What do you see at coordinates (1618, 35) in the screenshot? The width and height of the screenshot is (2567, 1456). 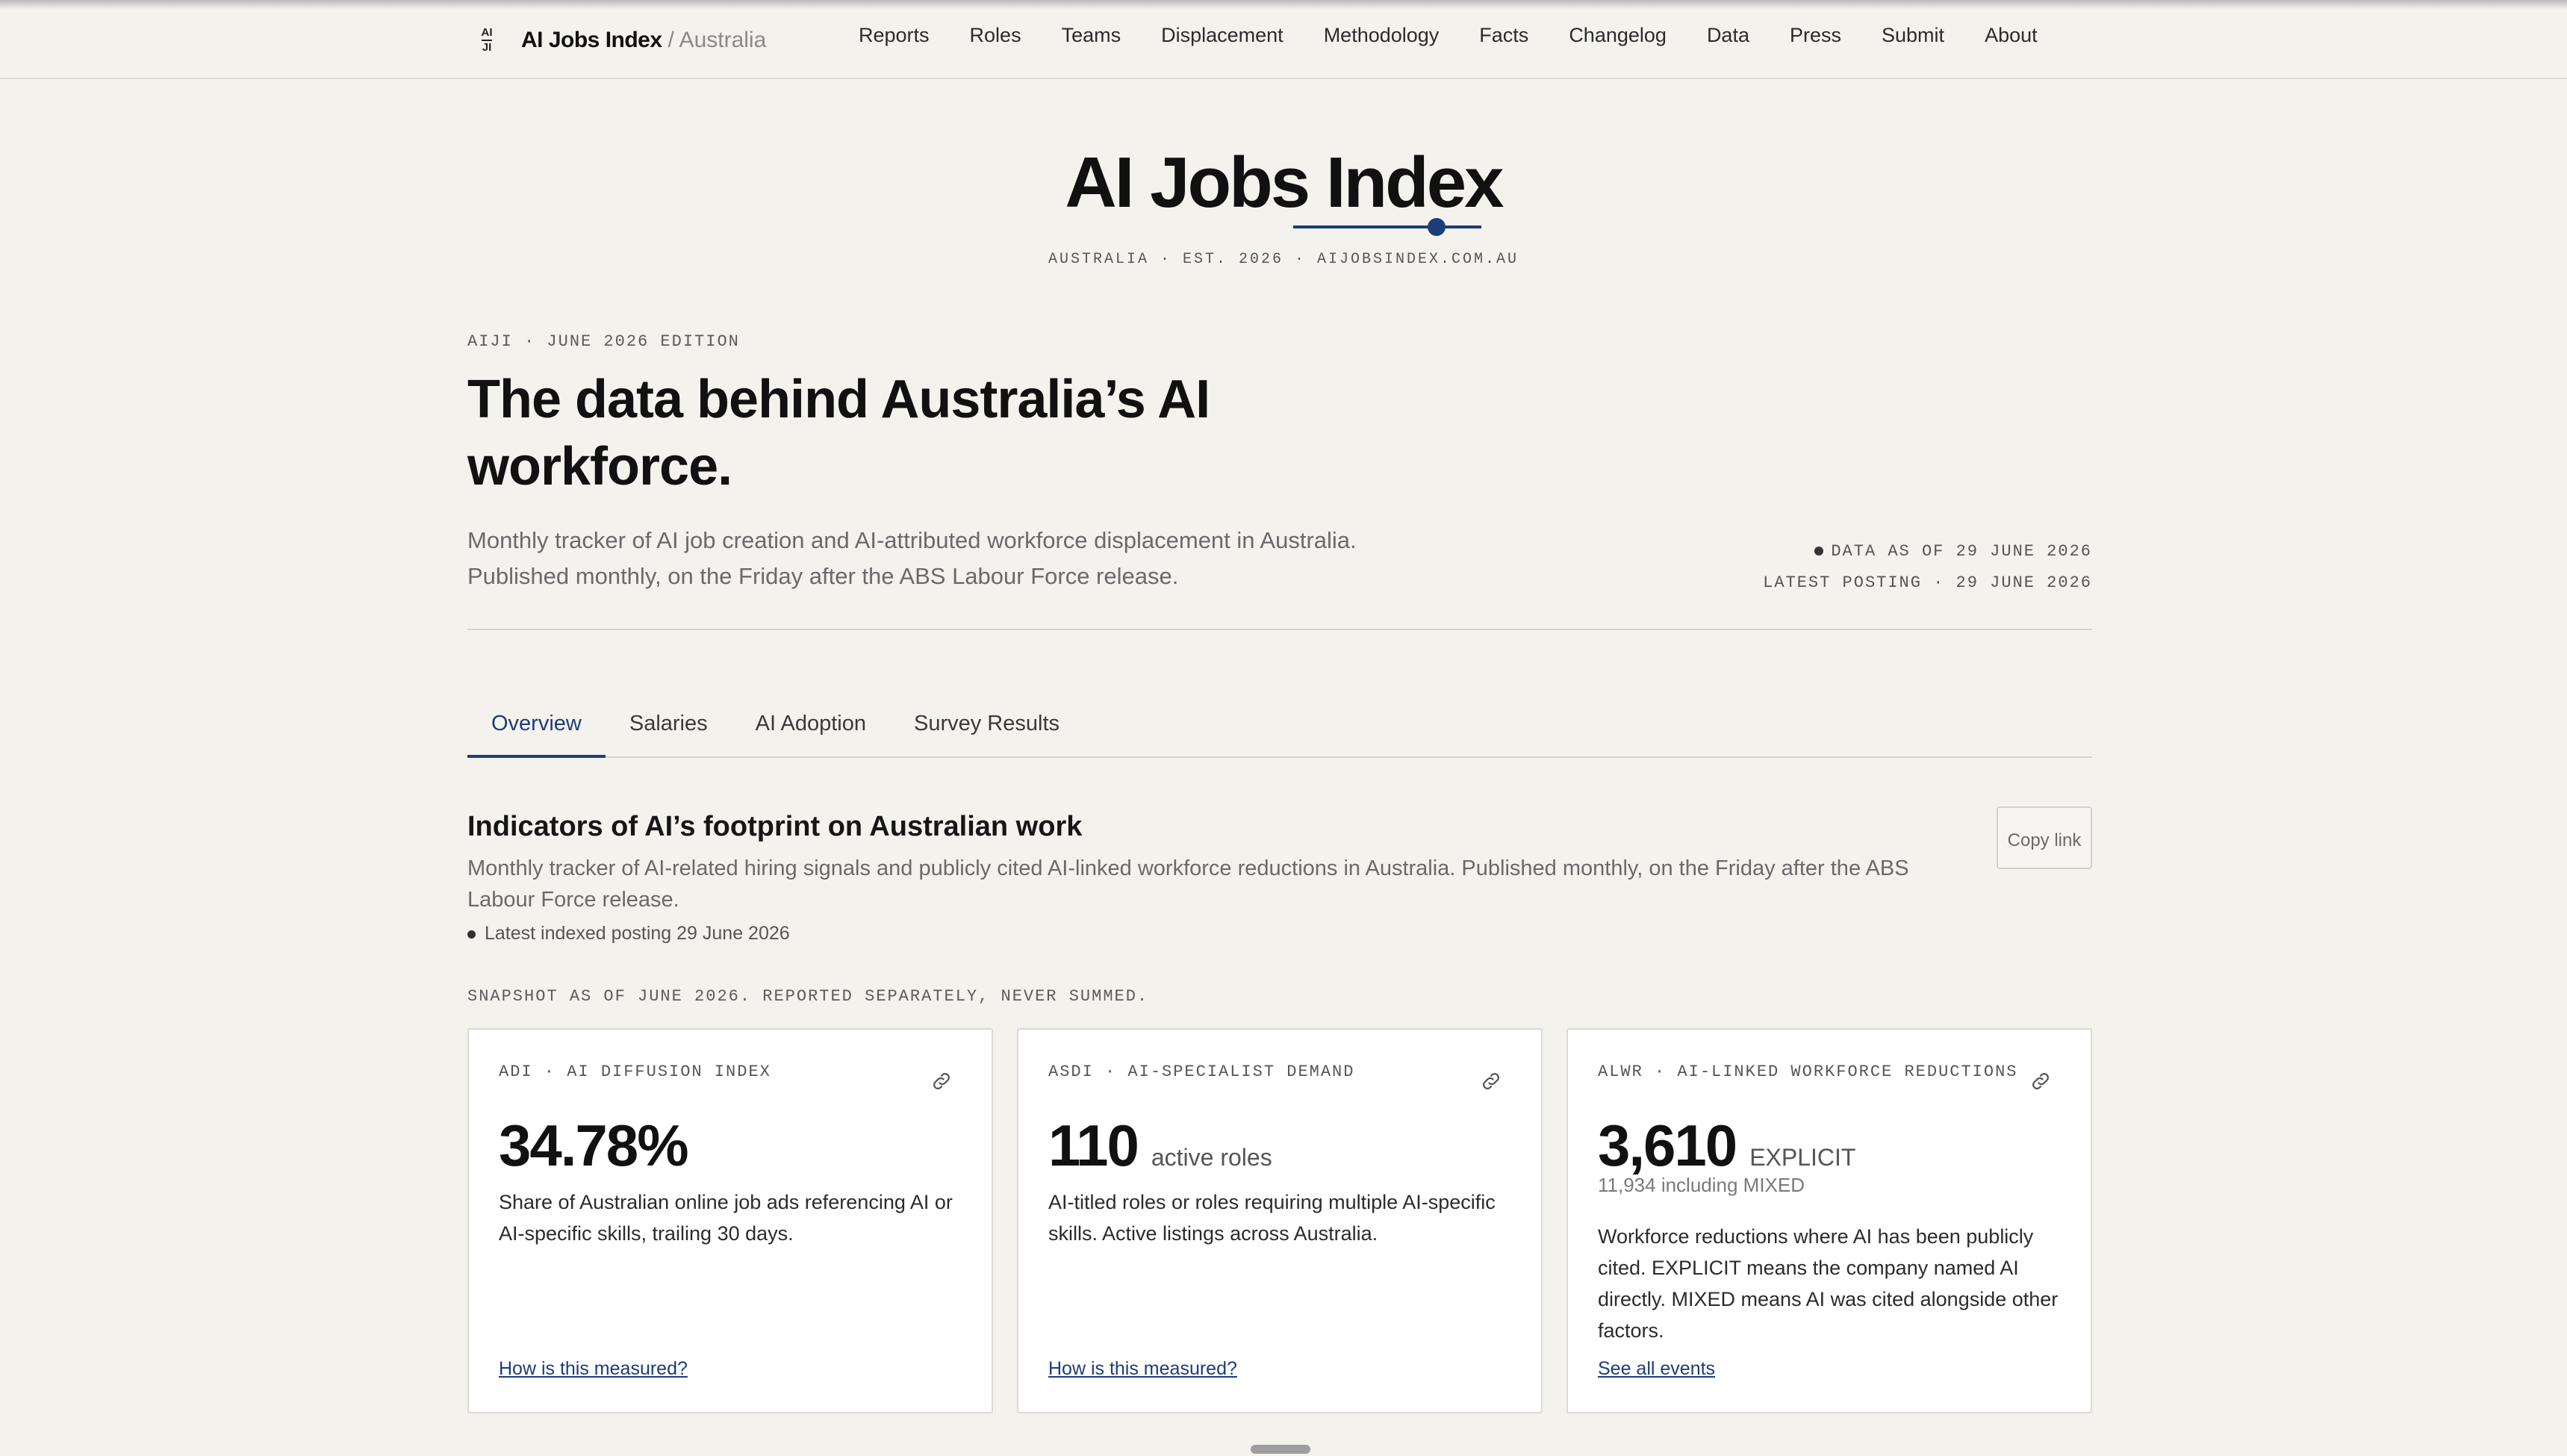 I see `nav-link-changelog: Changelog` at bounding box center [1618, 35].